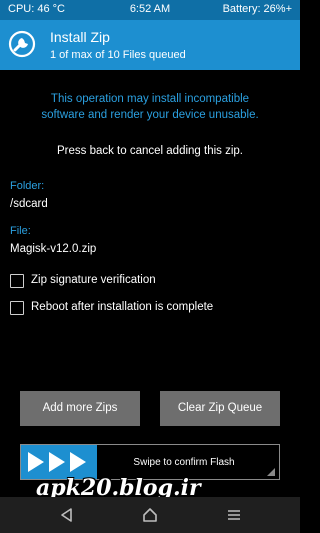  What do you see at coordinates (80, 408) in the screenshot?
I see `add-more-zips-button: Add more Zips` at bounding box center [80, 408].